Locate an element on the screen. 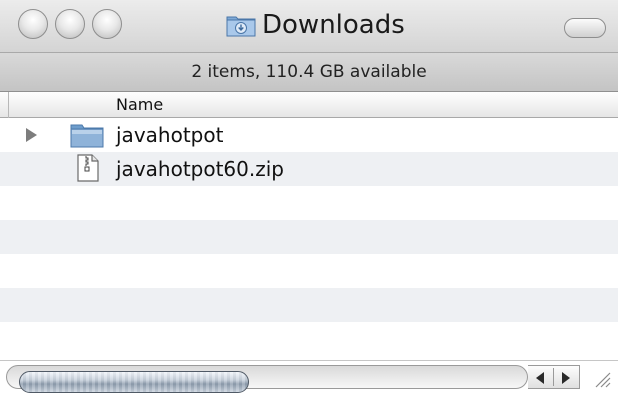  disclosure-triangle-icon is located at coordinates (31, 135).